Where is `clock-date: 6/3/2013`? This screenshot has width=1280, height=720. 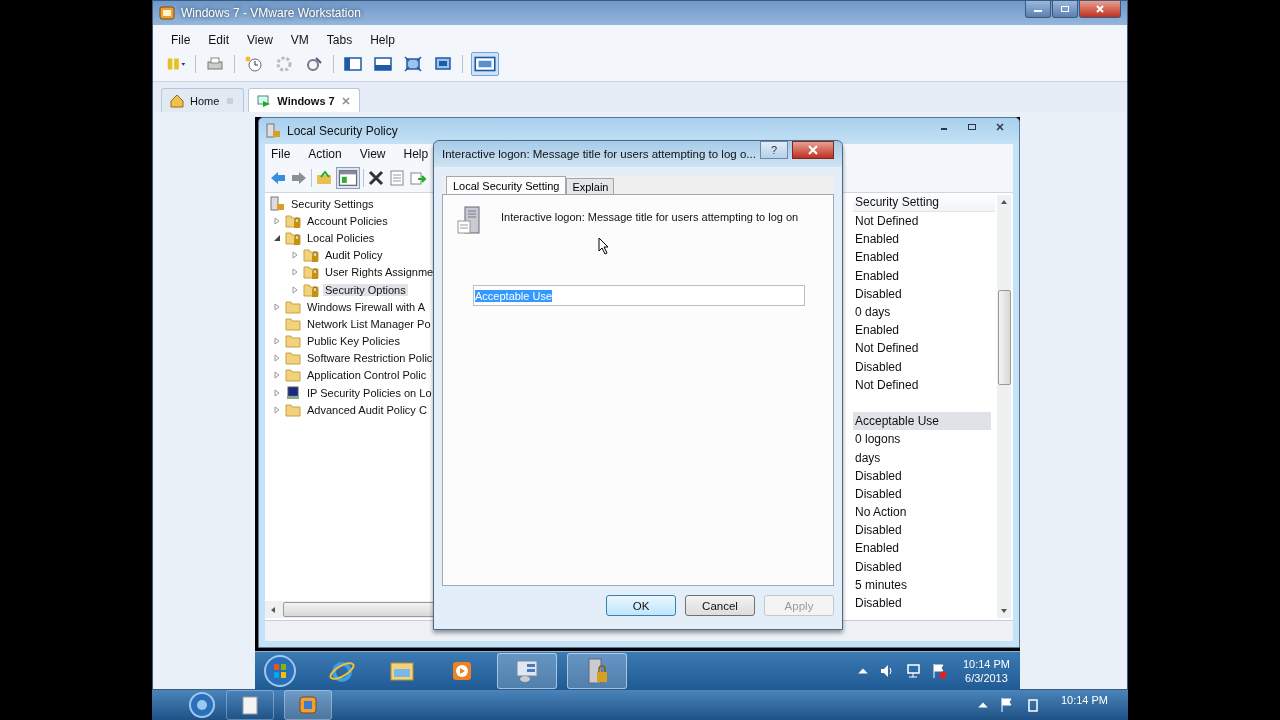
clock-date: 6/3/2013 is located at coordinates (986, 678).